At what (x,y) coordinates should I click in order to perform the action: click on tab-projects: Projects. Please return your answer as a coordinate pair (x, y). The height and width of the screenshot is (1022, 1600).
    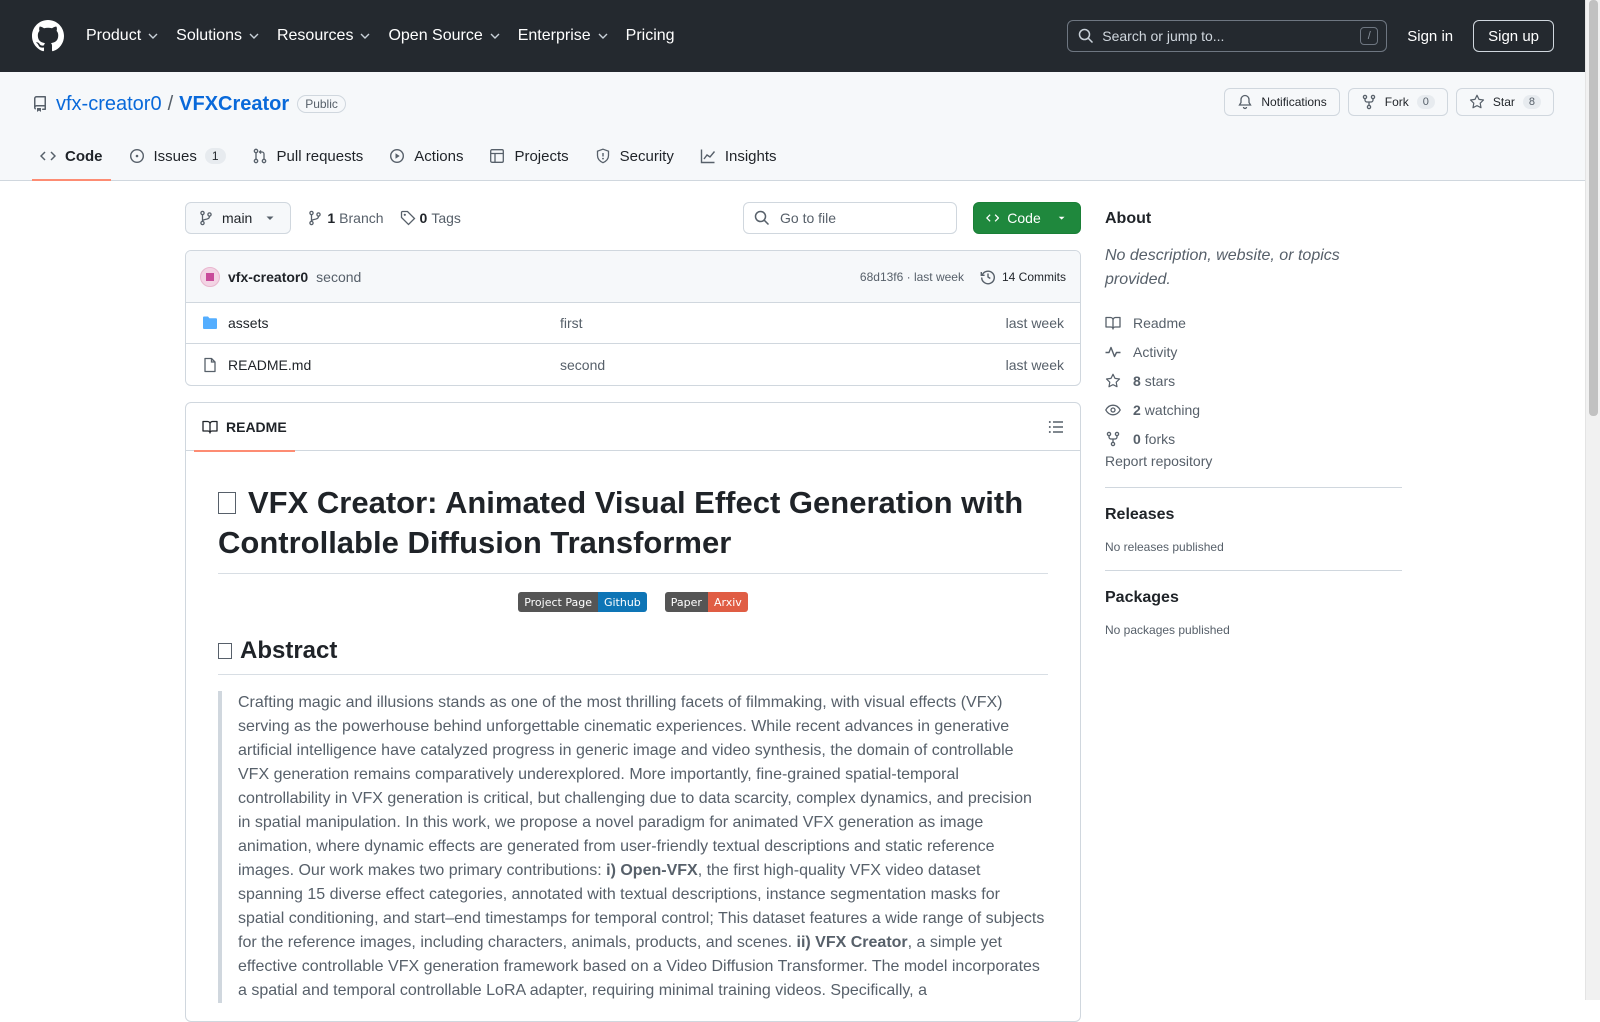
    Looking at the image, I should click on (528, 156).